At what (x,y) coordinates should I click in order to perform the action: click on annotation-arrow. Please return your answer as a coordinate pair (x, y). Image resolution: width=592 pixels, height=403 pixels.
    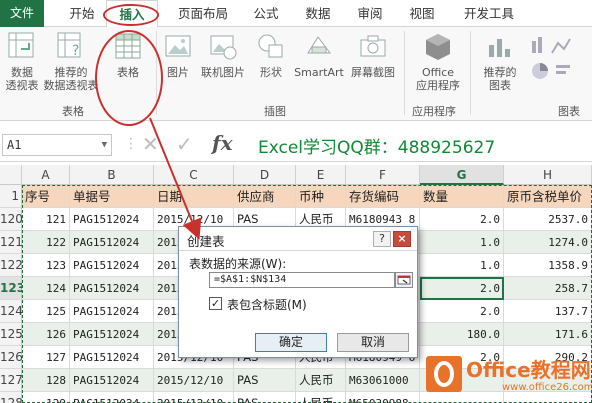
    Looking at the image, I should click on (175, 178).